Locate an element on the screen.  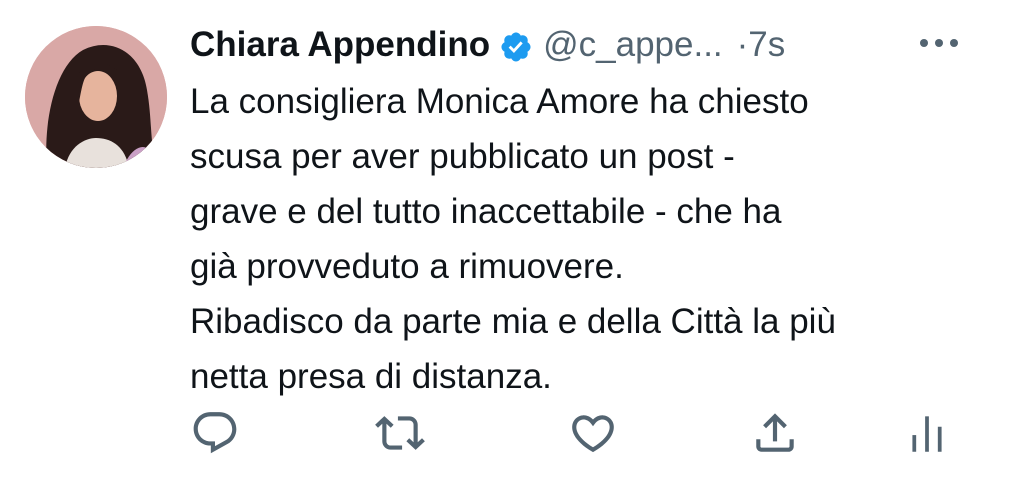
analytics-button is located at coordinates (927, 433).